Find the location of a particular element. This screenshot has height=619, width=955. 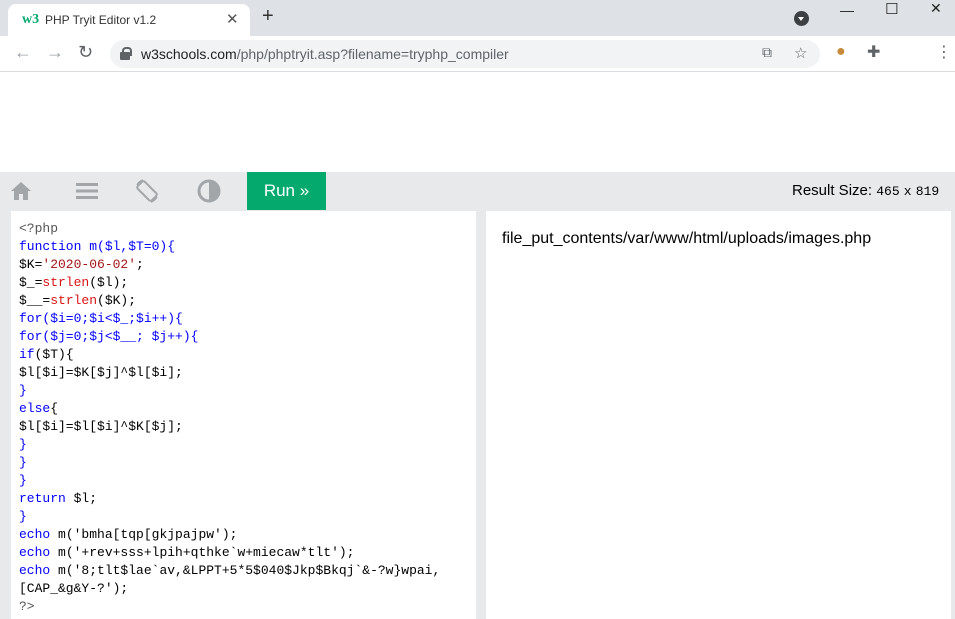

close-tab-icon: ✕ is located at coordinates (232, 19).